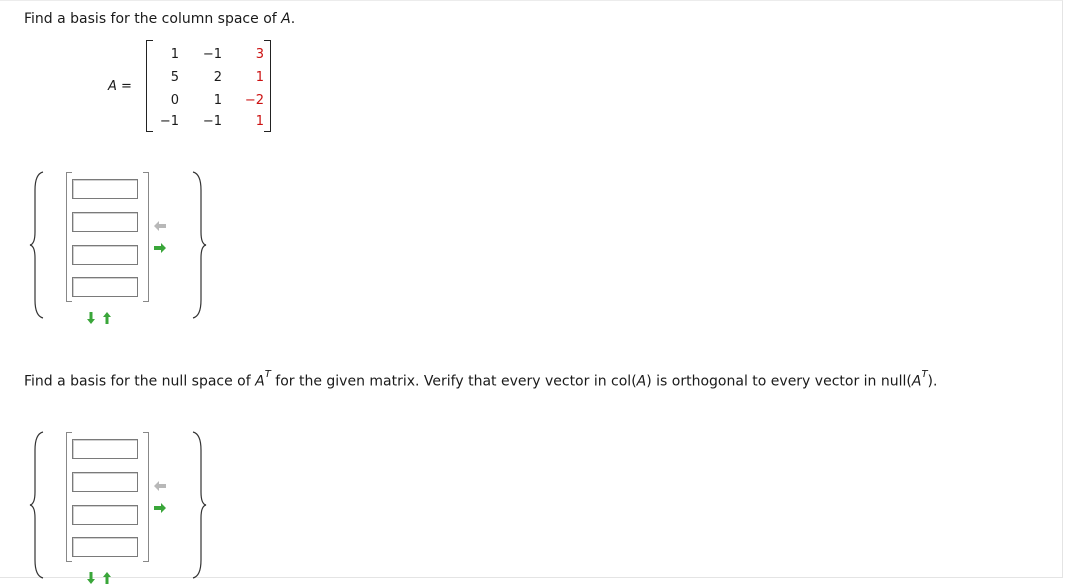  What do you see at coordinates (217, 77) in the screenshot?
I see `matrix-cell: 2` at bounding box center [217, 77].